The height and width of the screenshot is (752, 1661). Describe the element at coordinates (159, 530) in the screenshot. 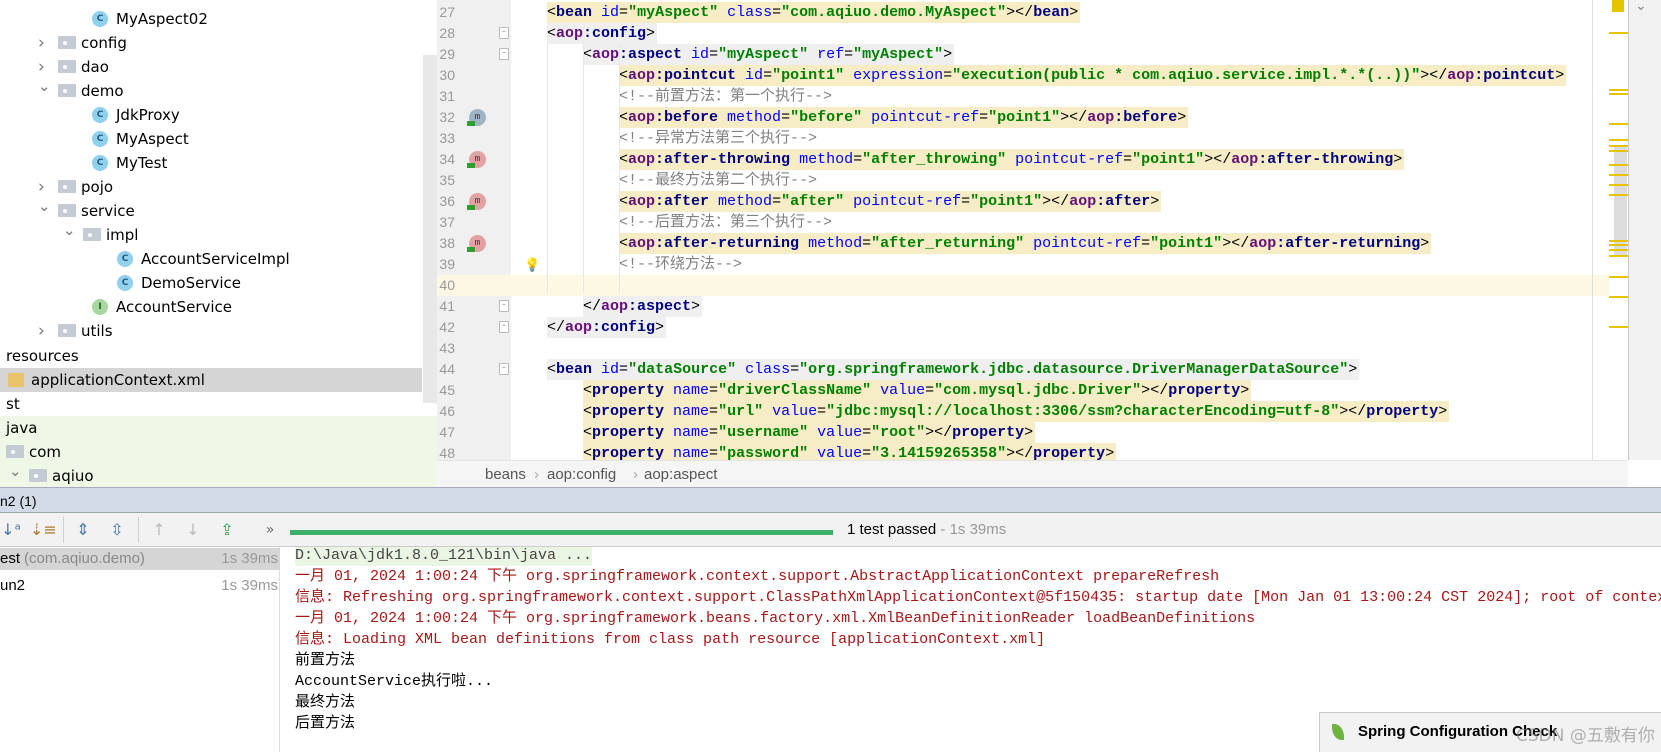

I see `previous-failed-test-icon: ↑` at that location.